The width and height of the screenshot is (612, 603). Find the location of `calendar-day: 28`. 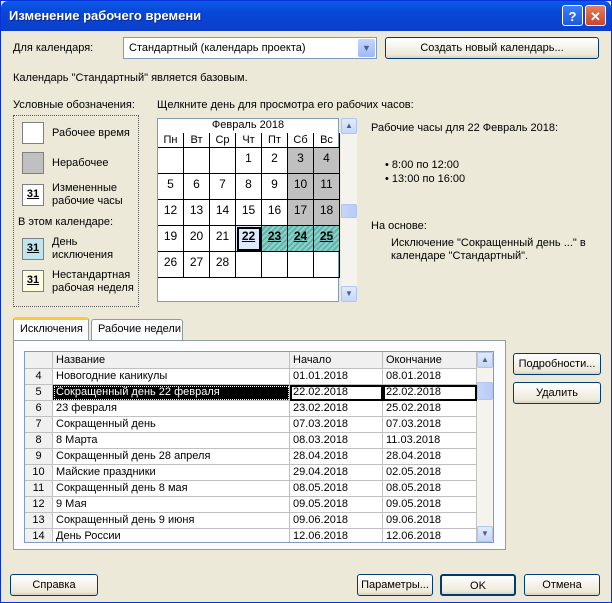

calendar-day: 28 is located at coordinates (223, 265).